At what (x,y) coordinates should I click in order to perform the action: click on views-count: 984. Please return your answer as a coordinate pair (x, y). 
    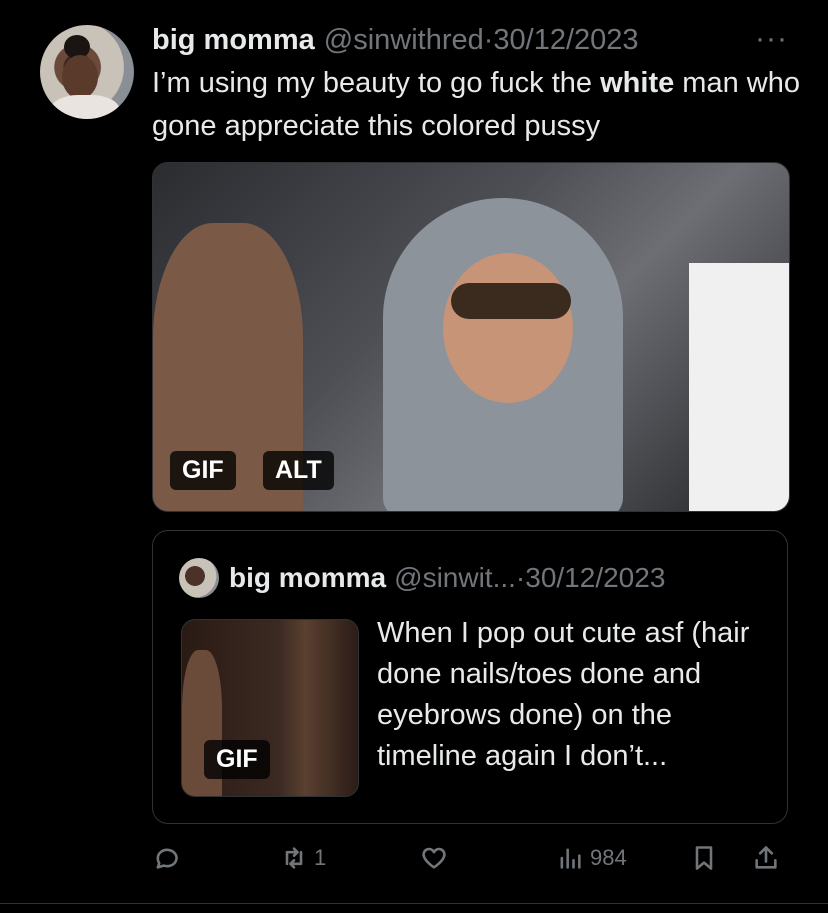
    Looking at the image, I should click on (608, 857).